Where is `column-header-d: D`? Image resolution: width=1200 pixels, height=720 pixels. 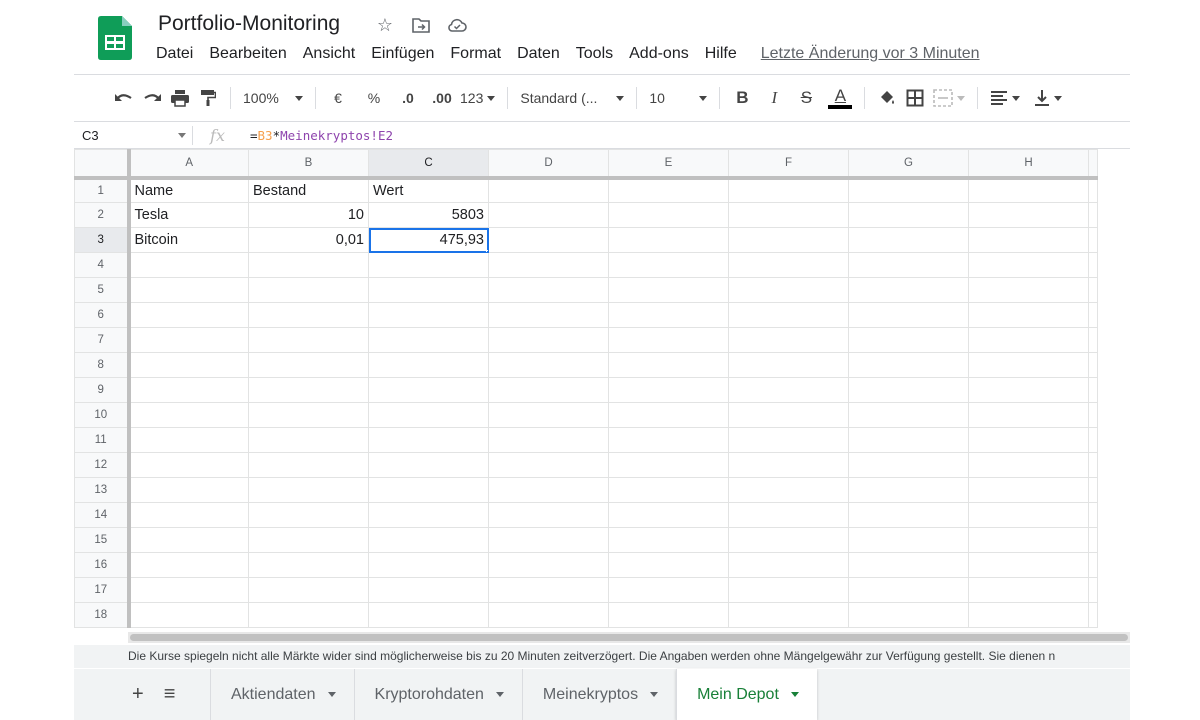 column-header-d: D is located at coordinates (548, 164).